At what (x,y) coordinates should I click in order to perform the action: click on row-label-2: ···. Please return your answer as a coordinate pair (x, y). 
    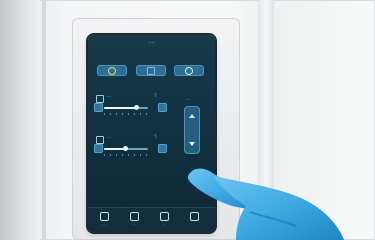
    Looking at the image, I should click on (109, 137).